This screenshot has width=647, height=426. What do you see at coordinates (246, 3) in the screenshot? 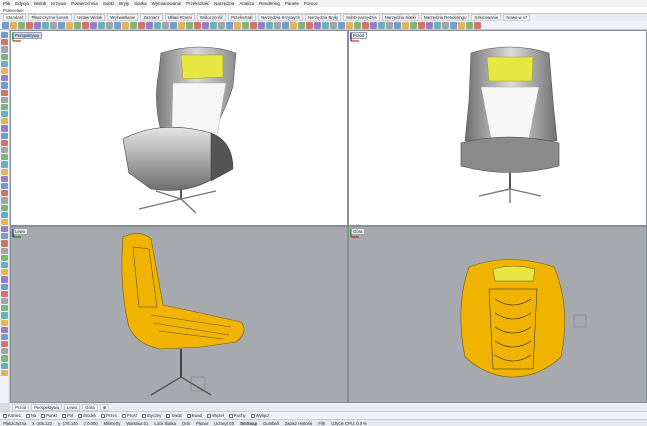
I see `menu-item: Analiza` at bounding box center [246, 3].